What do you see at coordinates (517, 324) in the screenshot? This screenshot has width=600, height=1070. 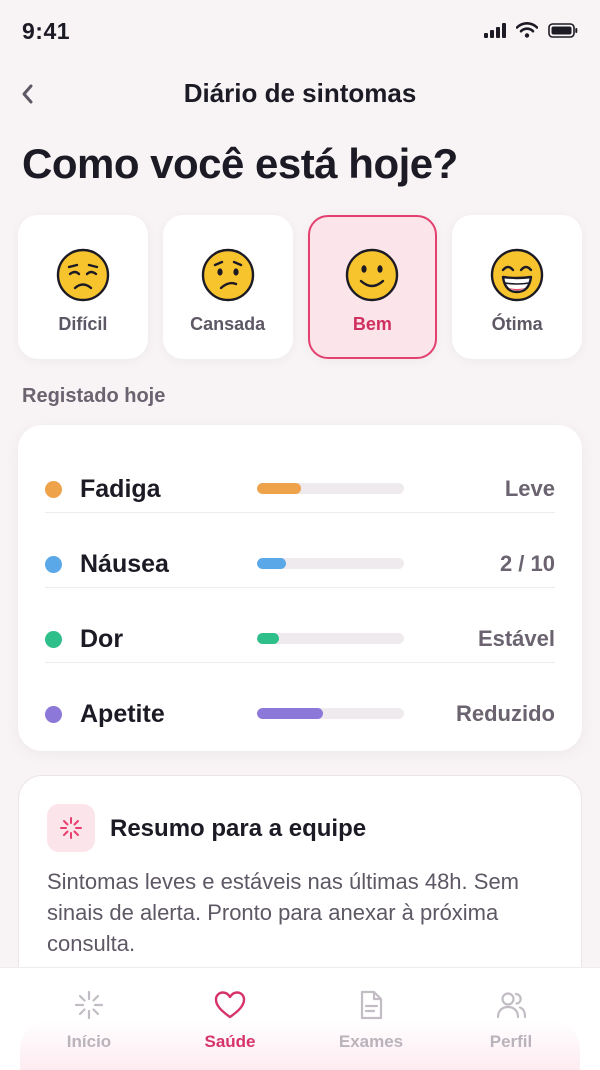 I see `mood-label: Ótima` at bounding box center [517, 324].